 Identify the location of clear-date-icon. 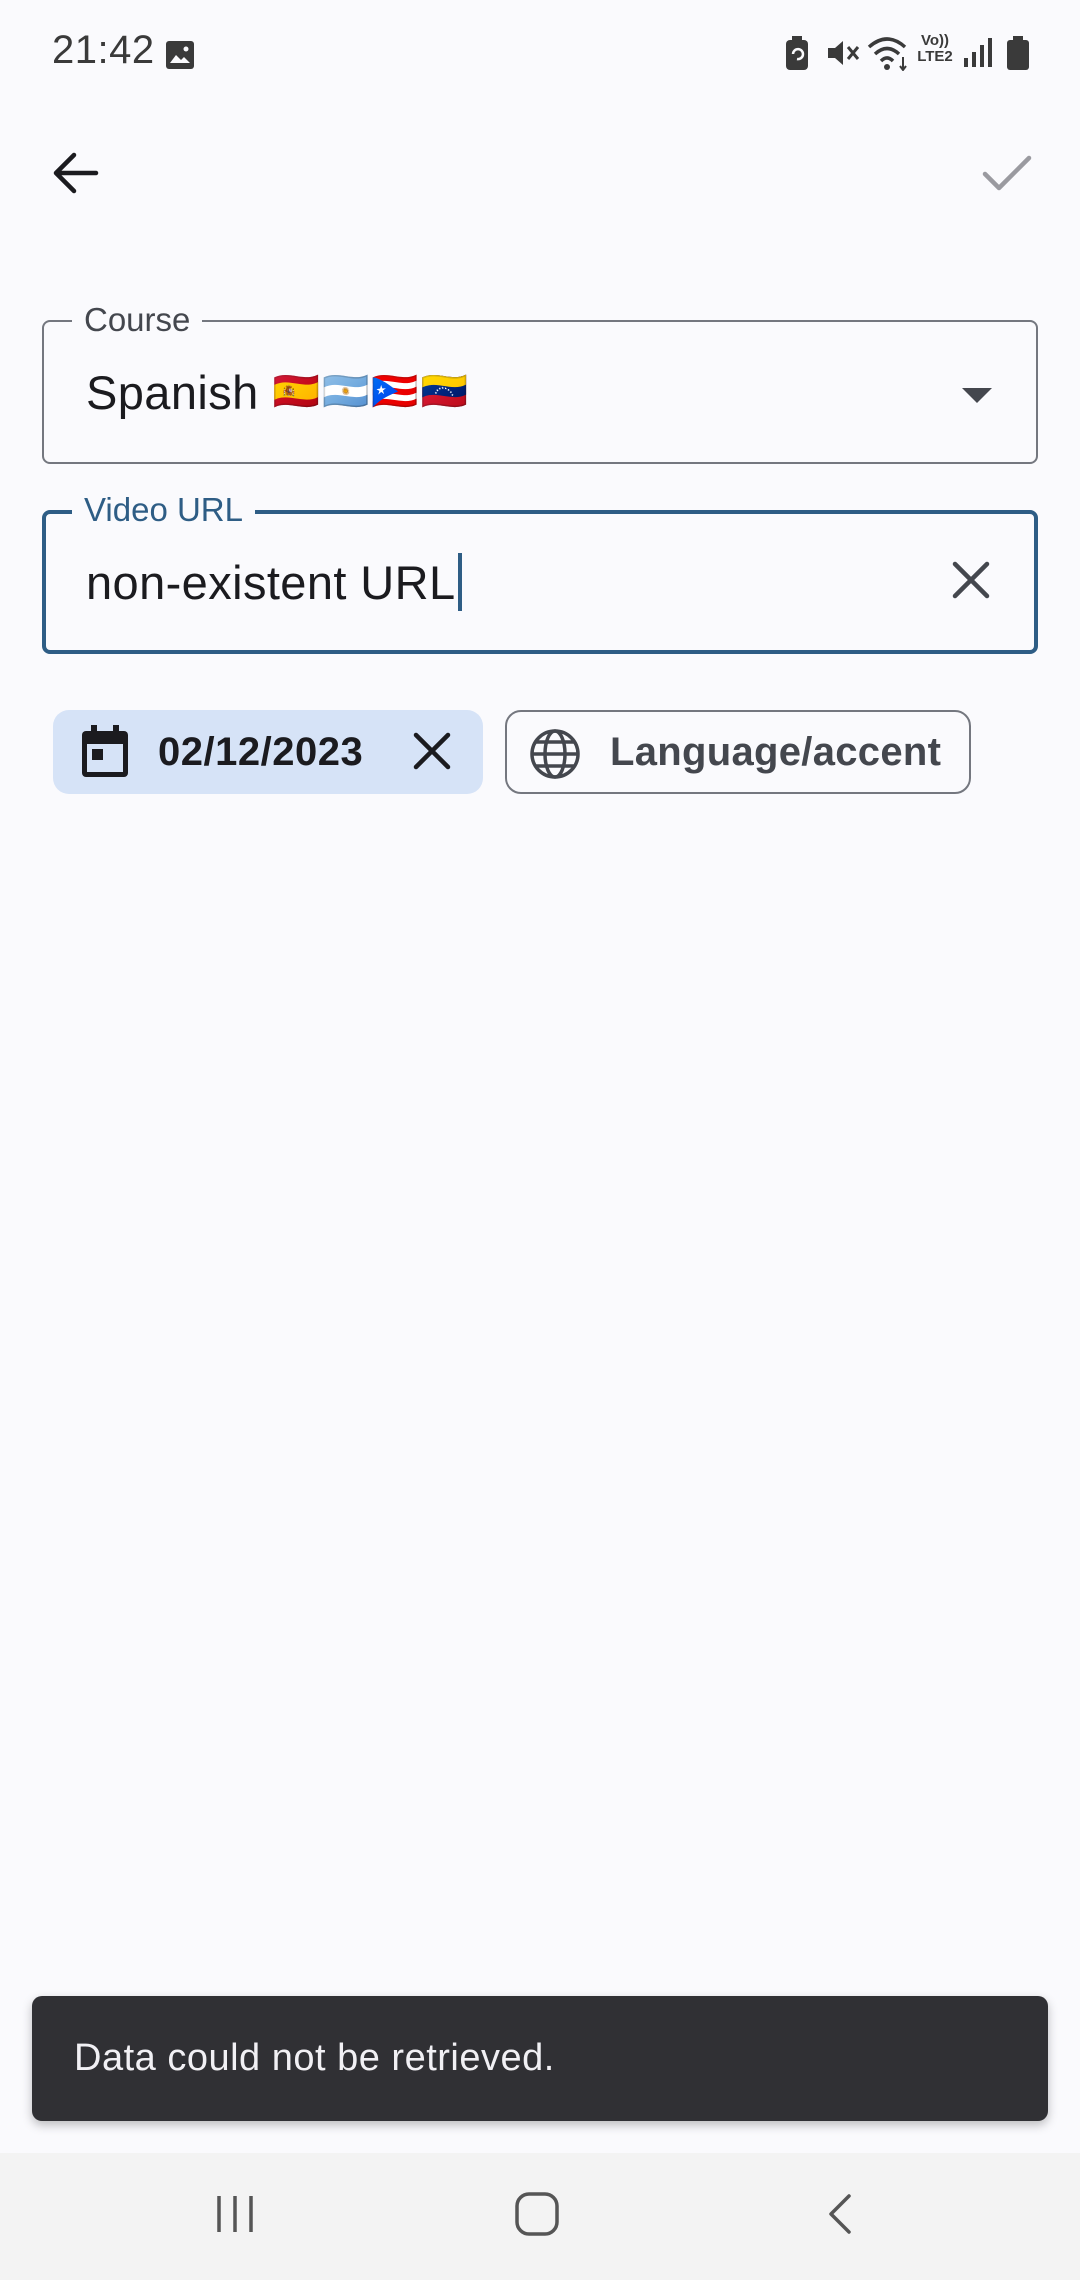
(432, 753).